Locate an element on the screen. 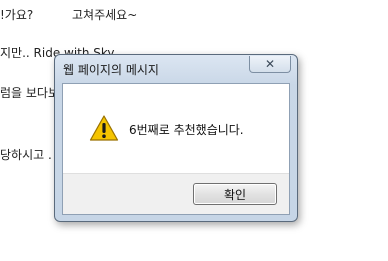 The height and width of the screenshot is (261, 388). background-text: 고쳐주세요~ is located at coordinates (105, 15).